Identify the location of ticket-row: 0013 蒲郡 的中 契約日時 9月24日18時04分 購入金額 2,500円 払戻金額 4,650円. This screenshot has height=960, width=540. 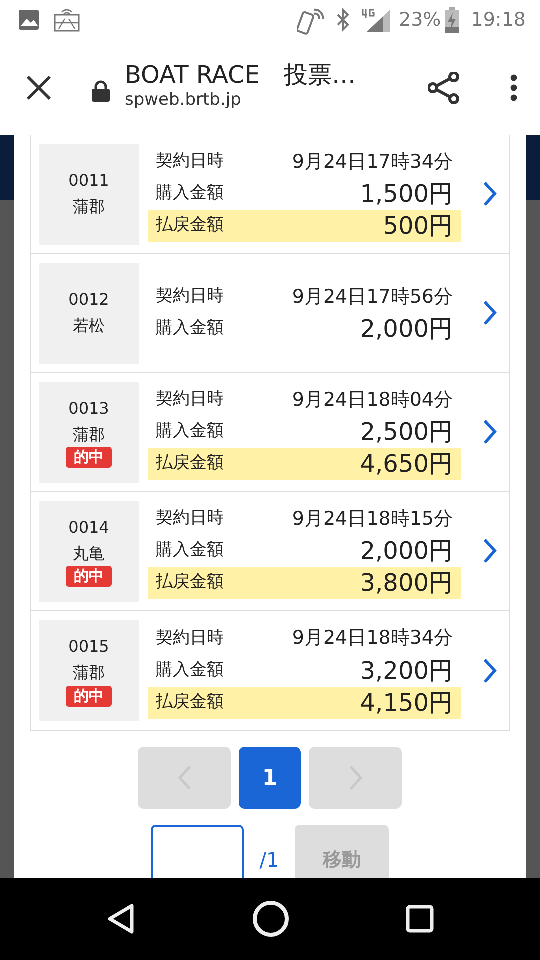
(270, 432).